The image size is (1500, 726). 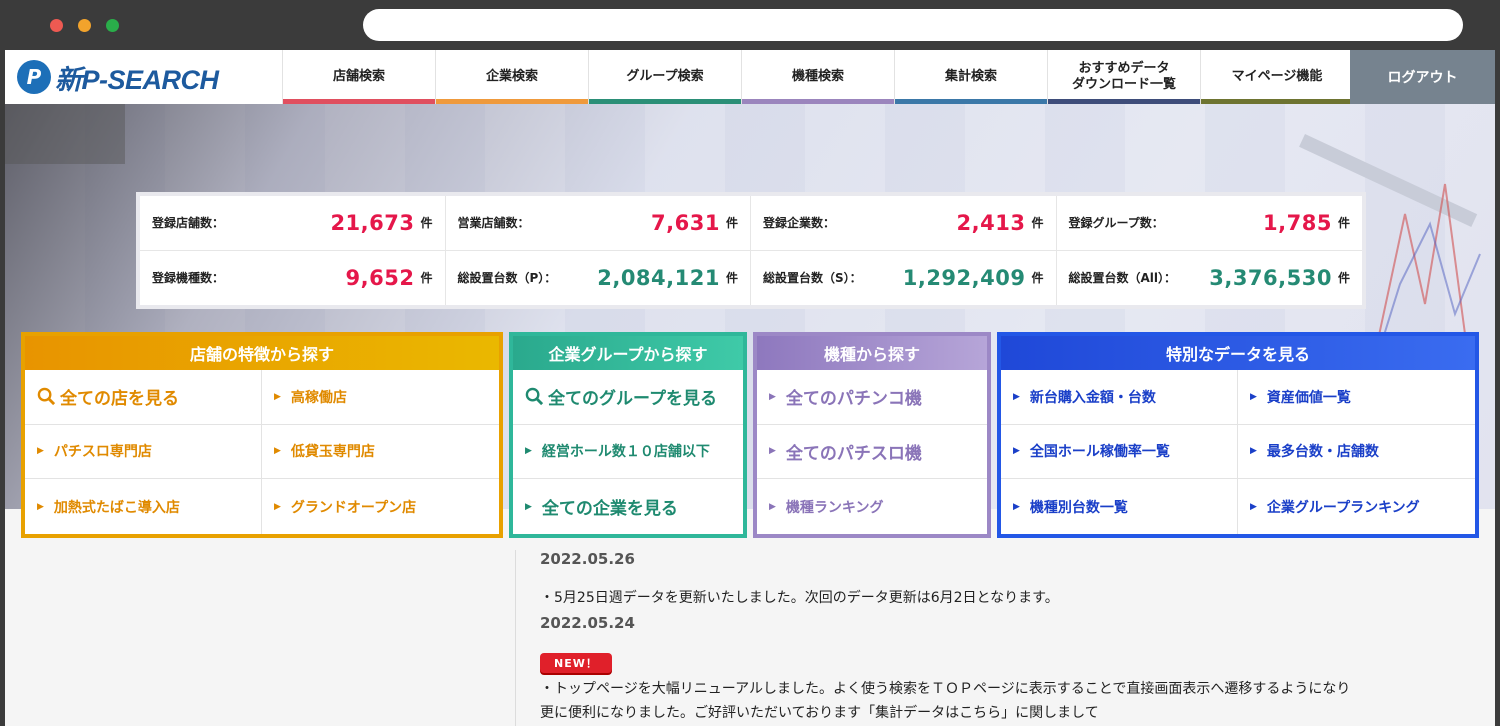 What do you see at coordinates (34, 77) in the screenshot?
I see `logo-icon: P` at bounding box center [34, 77].